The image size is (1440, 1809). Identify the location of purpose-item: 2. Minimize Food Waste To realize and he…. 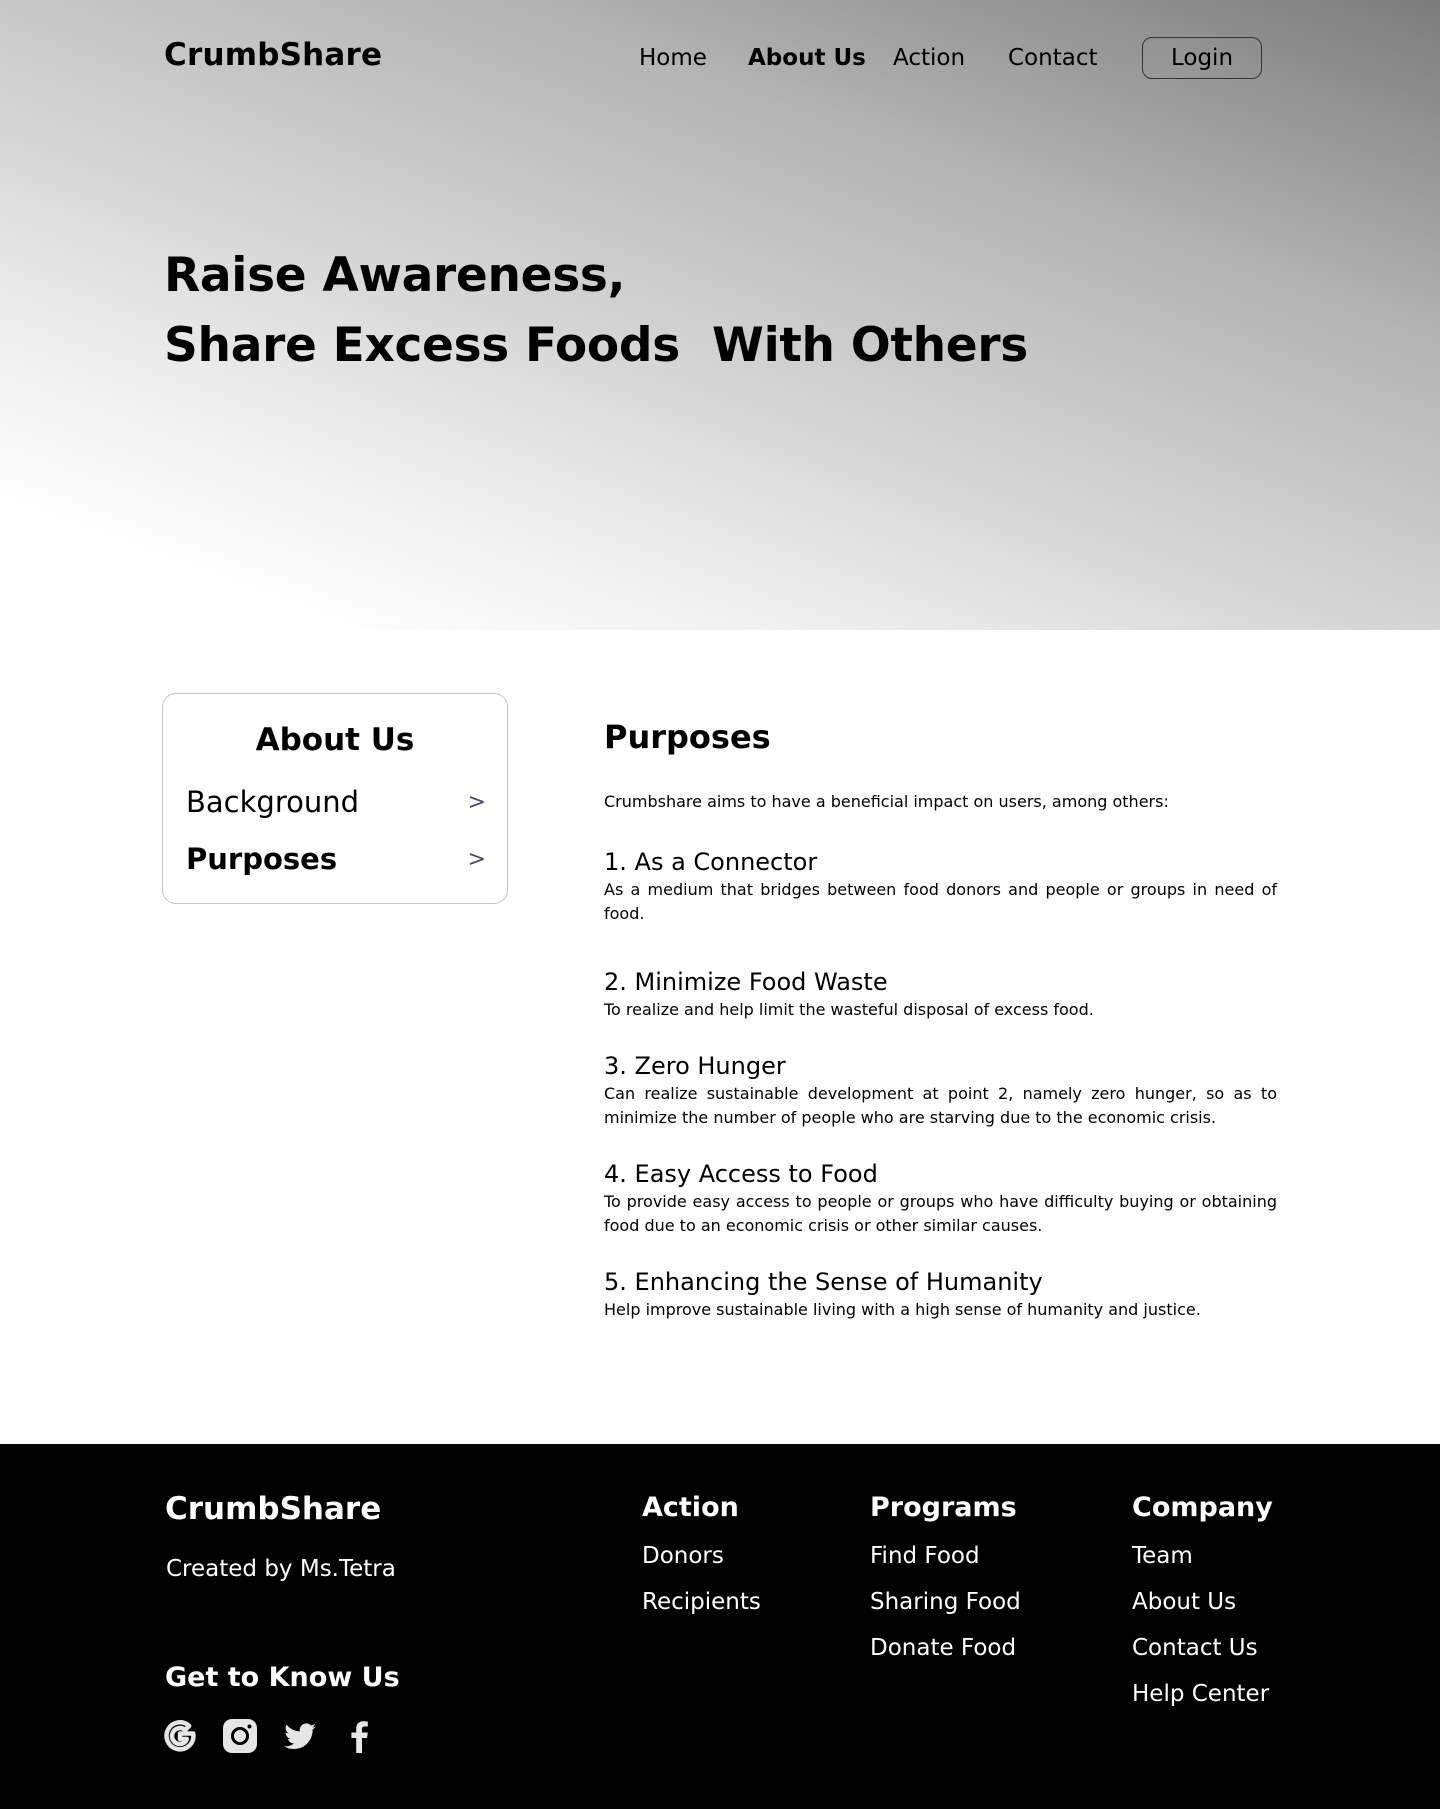
(940, 995).